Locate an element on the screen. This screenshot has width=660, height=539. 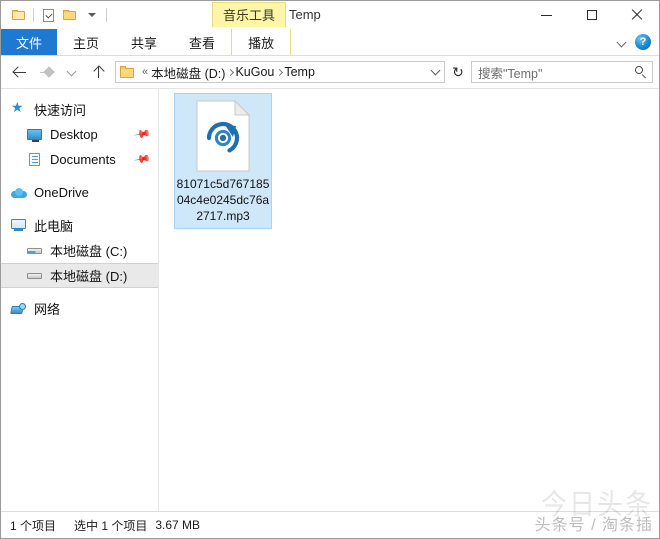
ribbon-tab-bar: 文件 主页 共享 查看 播放 ? is located at coordinates (330, 42).